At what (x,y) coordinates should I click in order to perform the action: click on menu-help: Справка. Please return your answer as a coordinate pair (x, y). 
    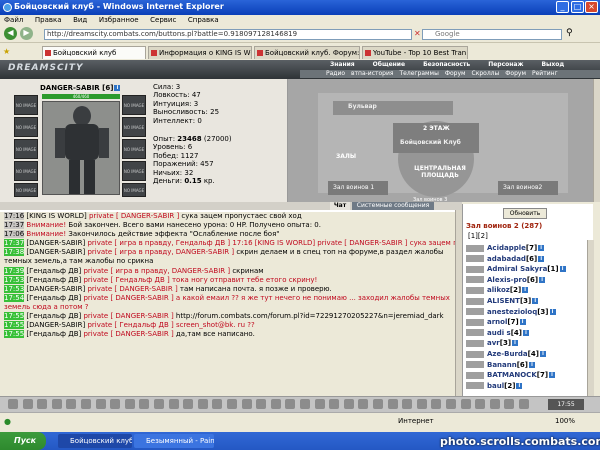
    Looking at the image, I should click on (203, 20).